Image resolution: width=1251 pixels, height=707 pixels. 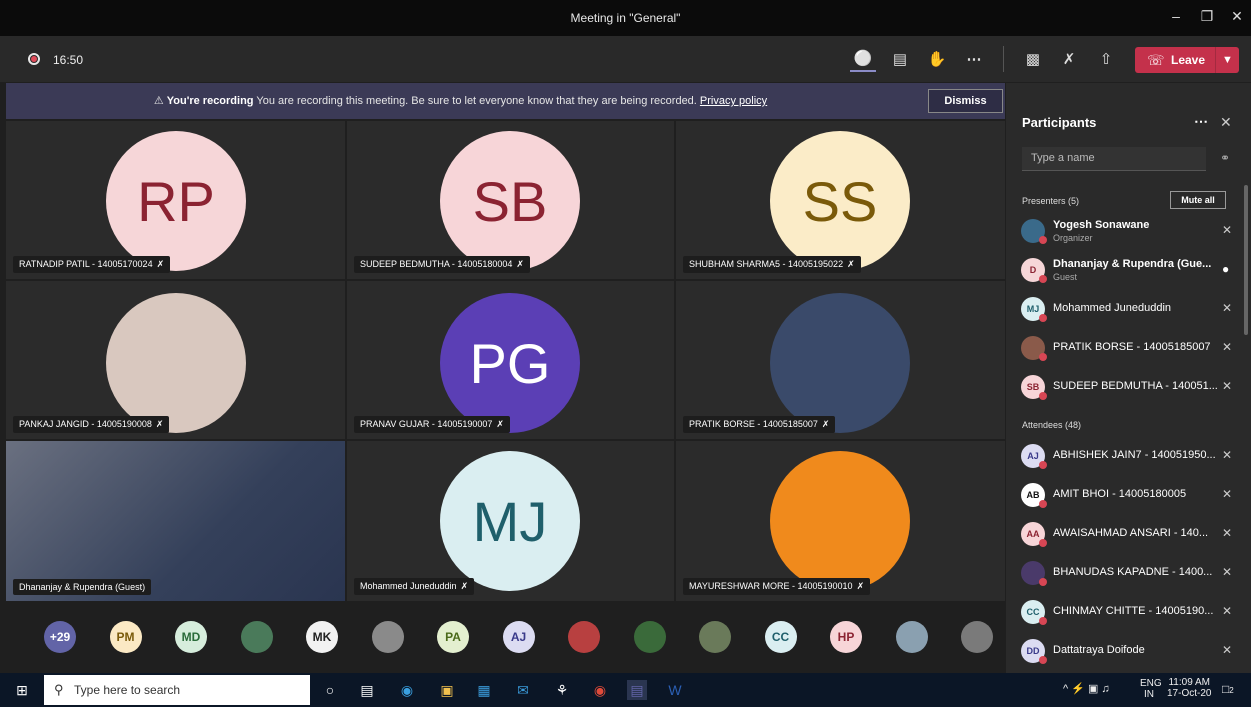 I want to click on participant-row: Yogesh Sonawane Organizer ✕, so click(x=1127, y=230).